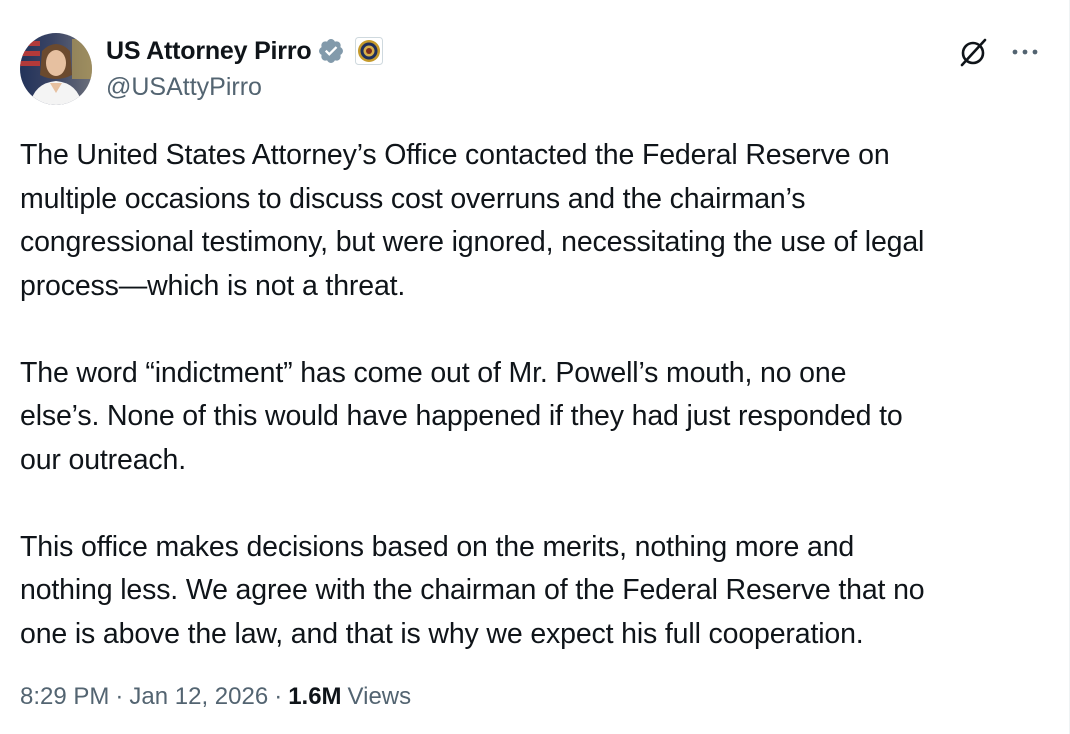 The height and width of the screenshot is (734, 1070). I want to click on author-name-row: US Attorney Pirro, so click(245, 51).